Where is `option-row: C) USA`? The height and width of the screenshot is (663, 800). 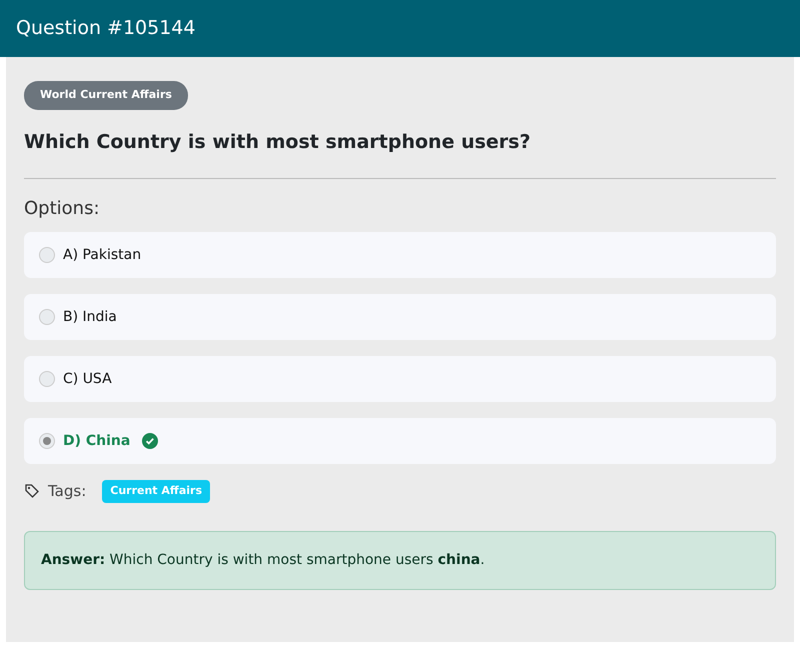 option-row: C) USA is located at coordinates (400, 379).